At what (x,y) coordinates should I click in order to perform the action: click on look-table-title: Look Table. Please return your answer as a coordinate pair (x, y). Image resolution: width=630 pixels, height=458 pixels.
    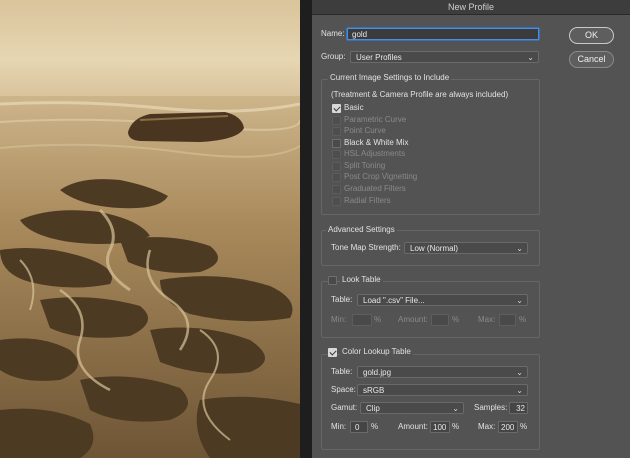
    Looking at the image, I should click on (361, 280).